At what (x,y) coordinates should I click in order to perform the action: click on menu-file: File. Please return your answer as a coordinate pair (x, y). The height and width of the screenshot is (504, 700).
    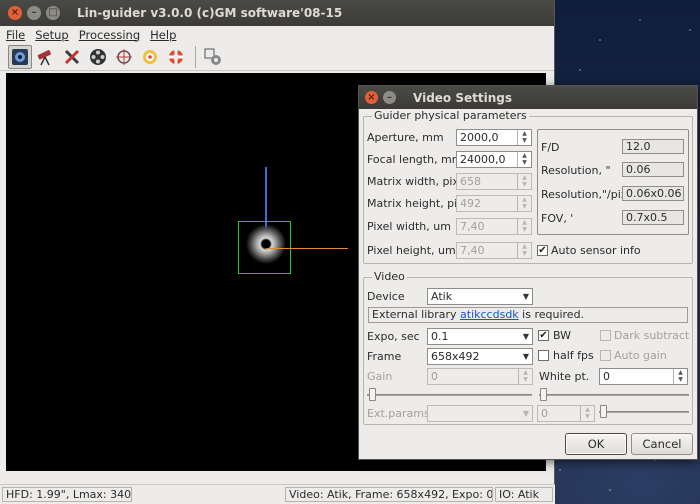
    Looking at the image, I should click on (15, 35).